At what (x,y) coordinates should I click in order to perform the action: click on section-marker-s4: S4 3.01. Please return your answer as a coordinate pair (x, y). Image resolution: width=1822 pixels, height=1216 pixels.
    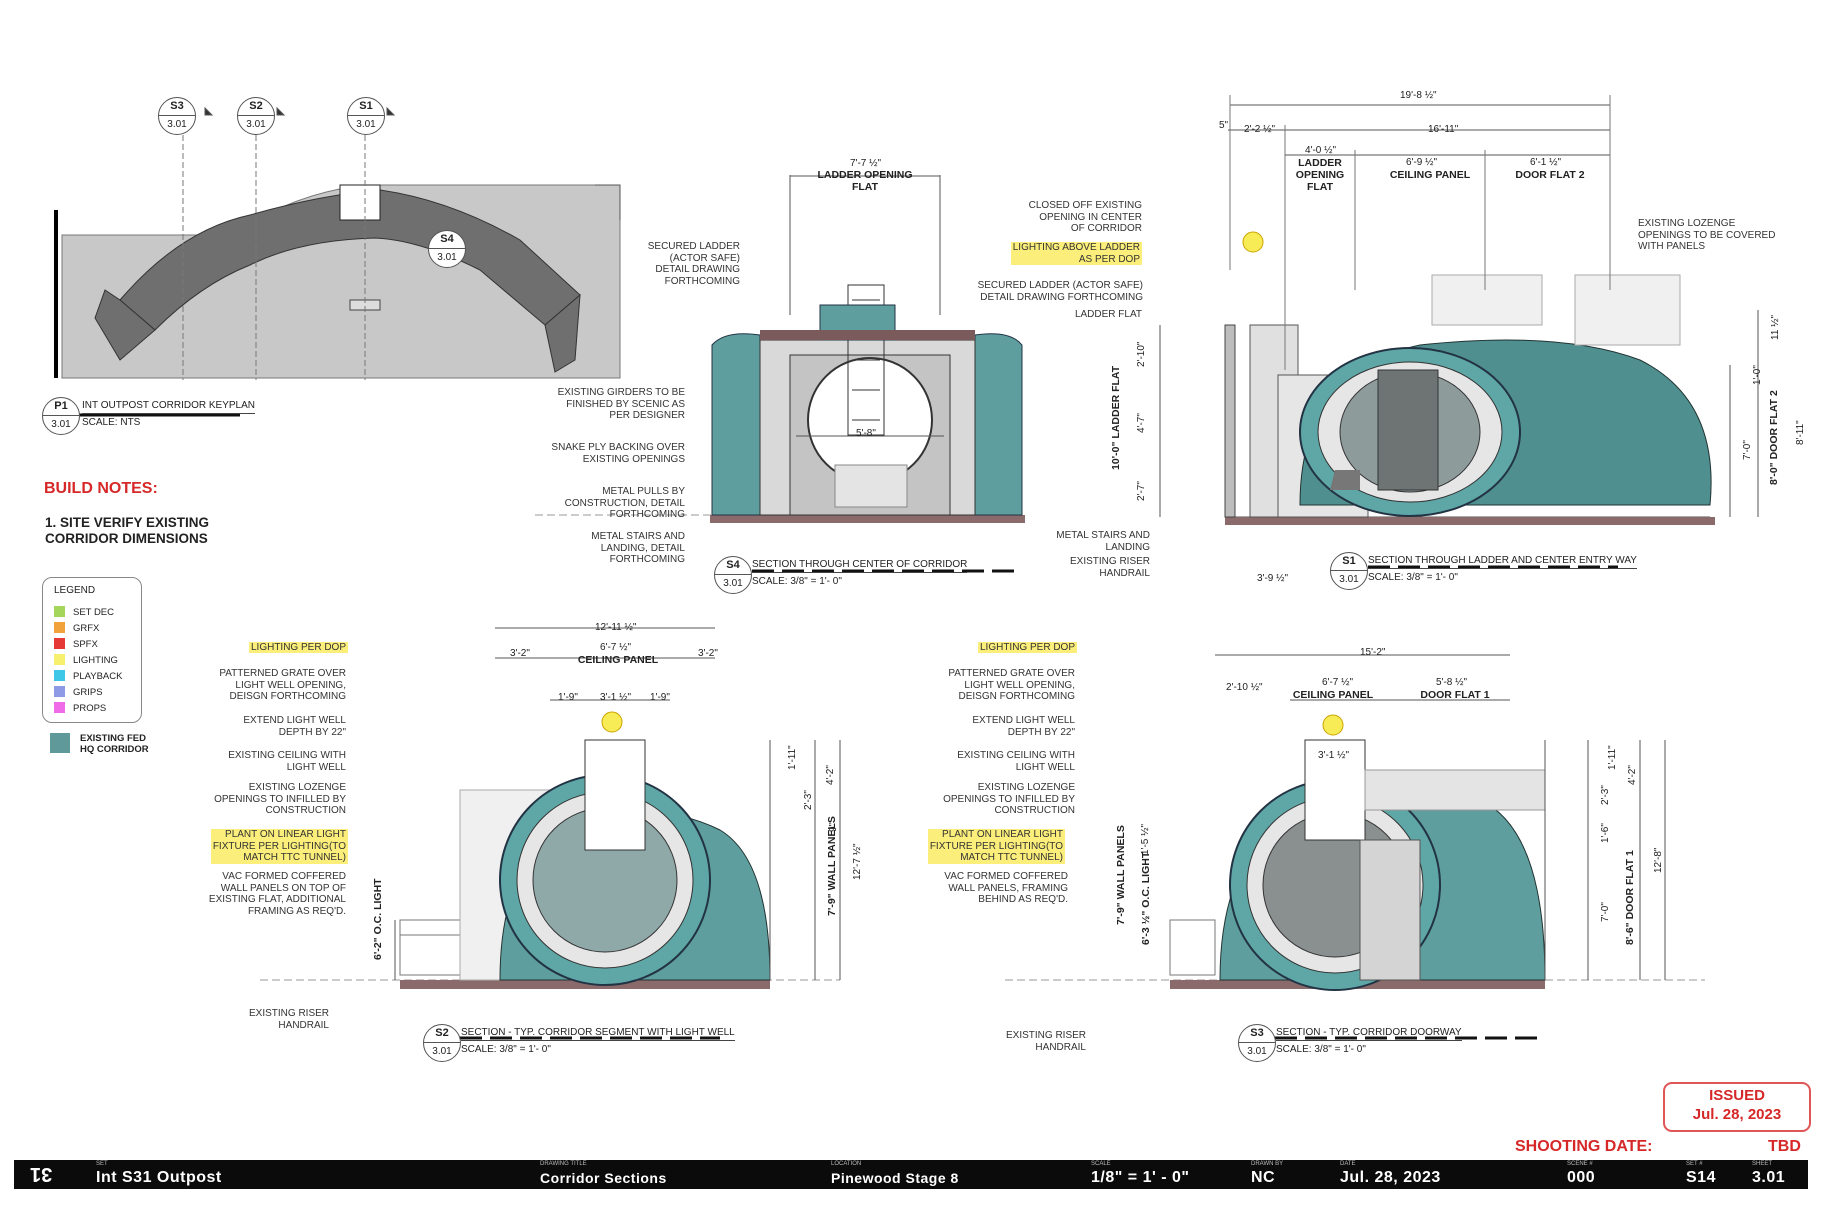
    Looking at the image, I should click on (447, 249).